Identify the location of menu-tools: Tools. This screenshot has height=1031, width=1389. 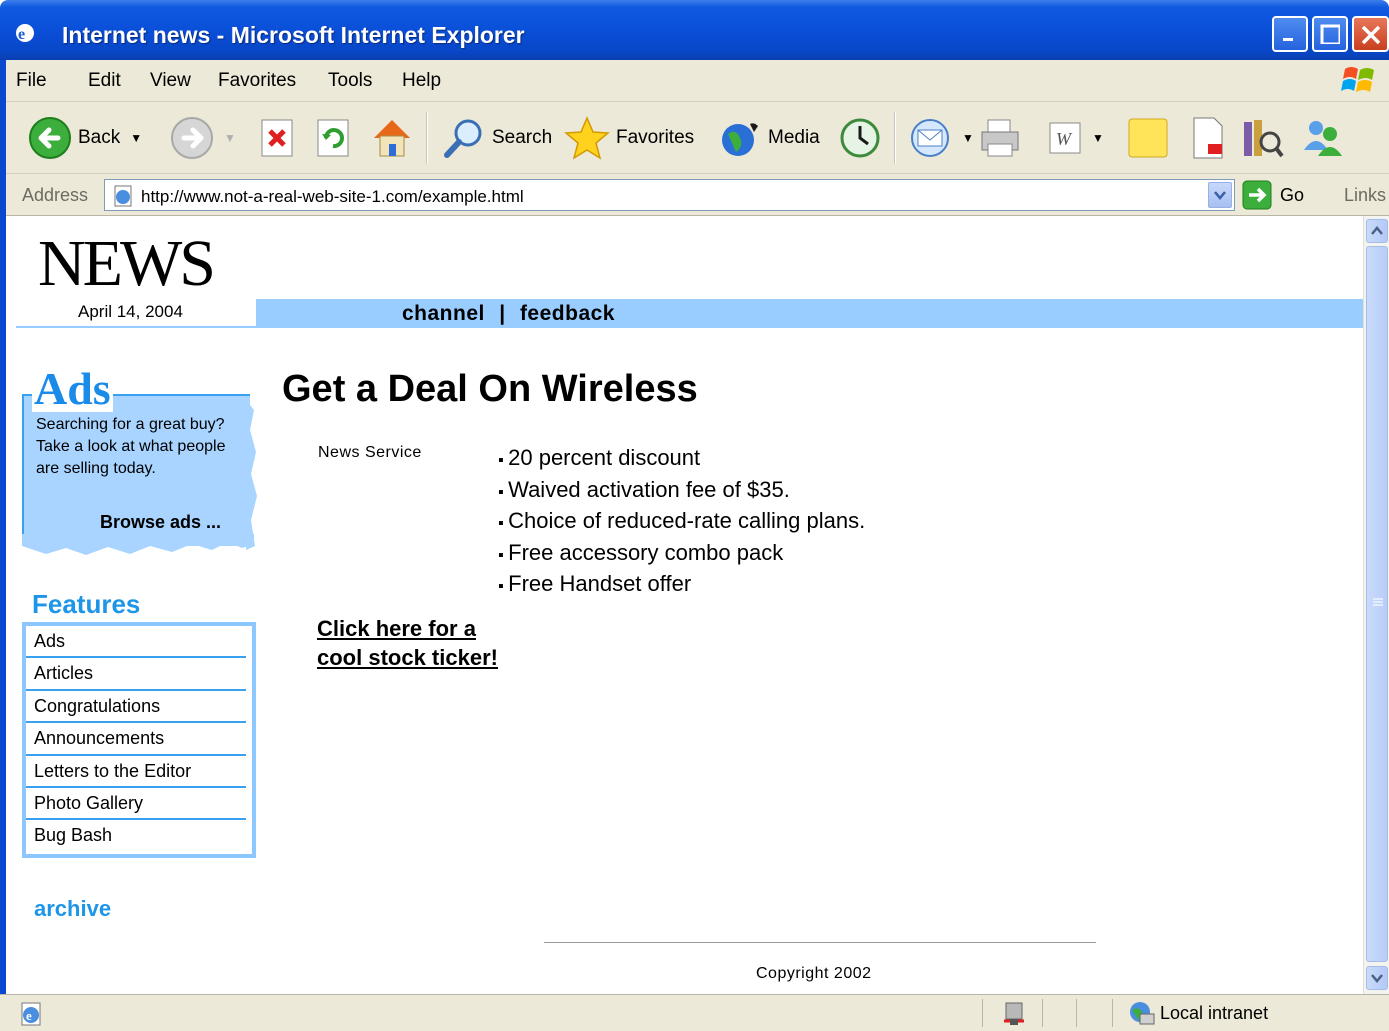
(350, 81).